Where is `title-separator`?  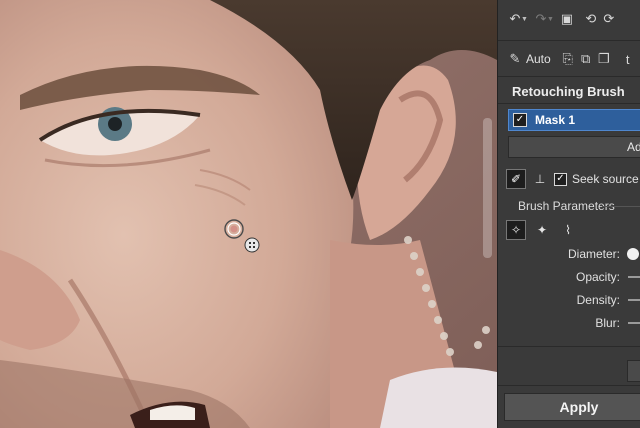
title-separator is located at coordinates (569, 103).